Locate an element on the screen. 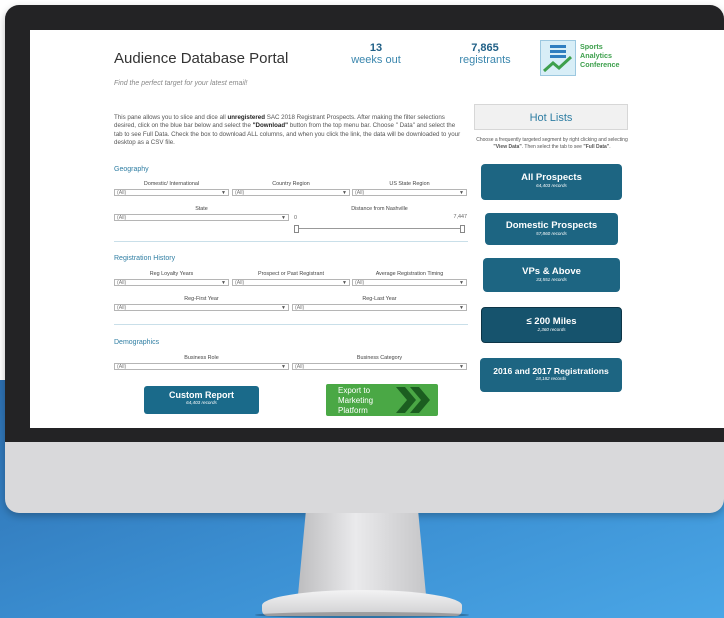 The height and width of the screenshot is (618, 724). distance-slider-max-handle is located at coordinates (462, 229).